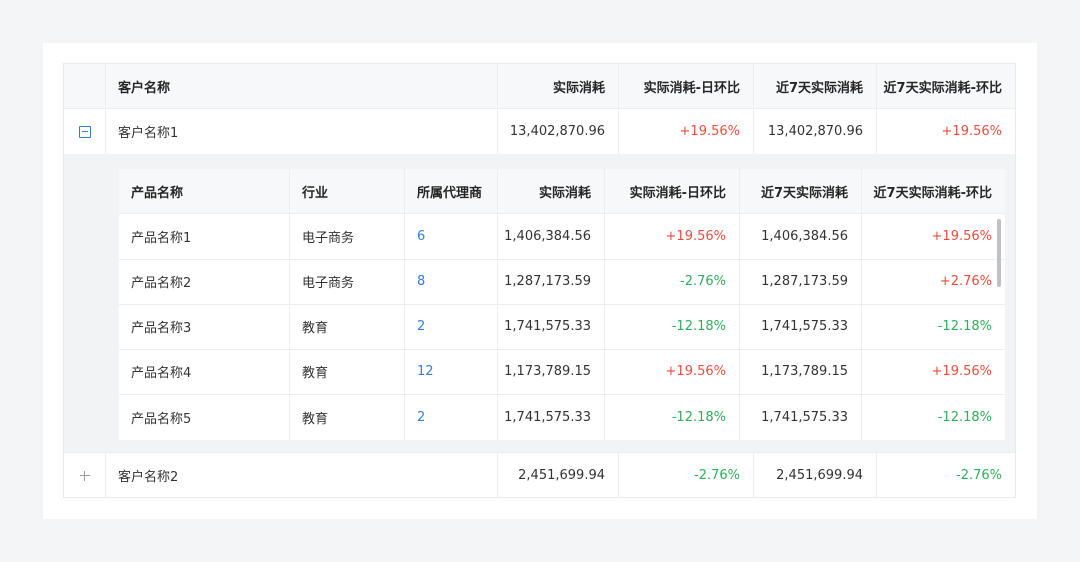 The width and height of the screenshot is (1080, 562). What do you see at coordinates (204, 191) in the screenshot?
I see `header-product: 产品名称` at bounding box center [204, 191].